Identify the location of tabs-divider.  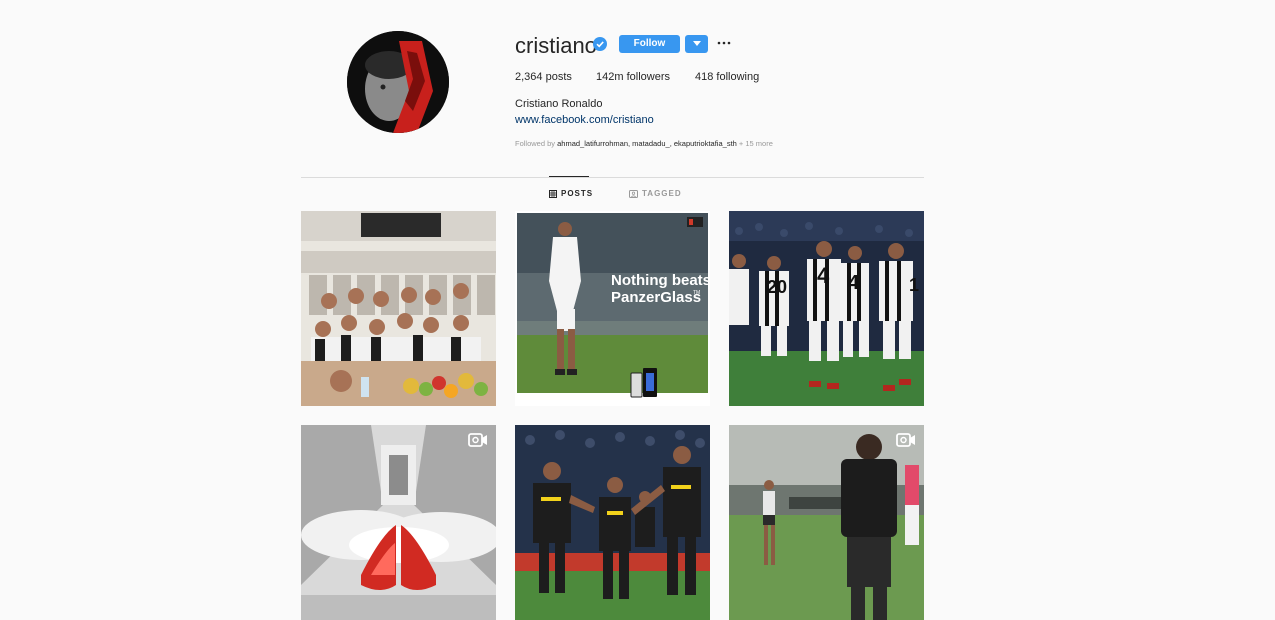
(612, 177).